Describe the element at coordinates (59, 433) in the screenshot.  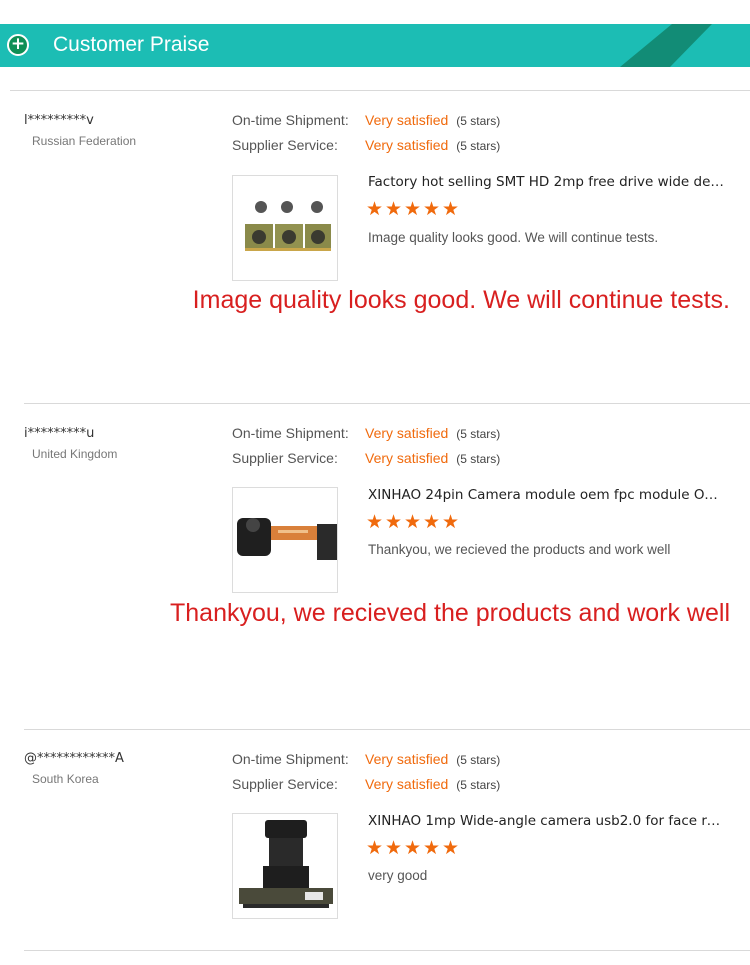
I see `buyer-name: i*********u` at that location.